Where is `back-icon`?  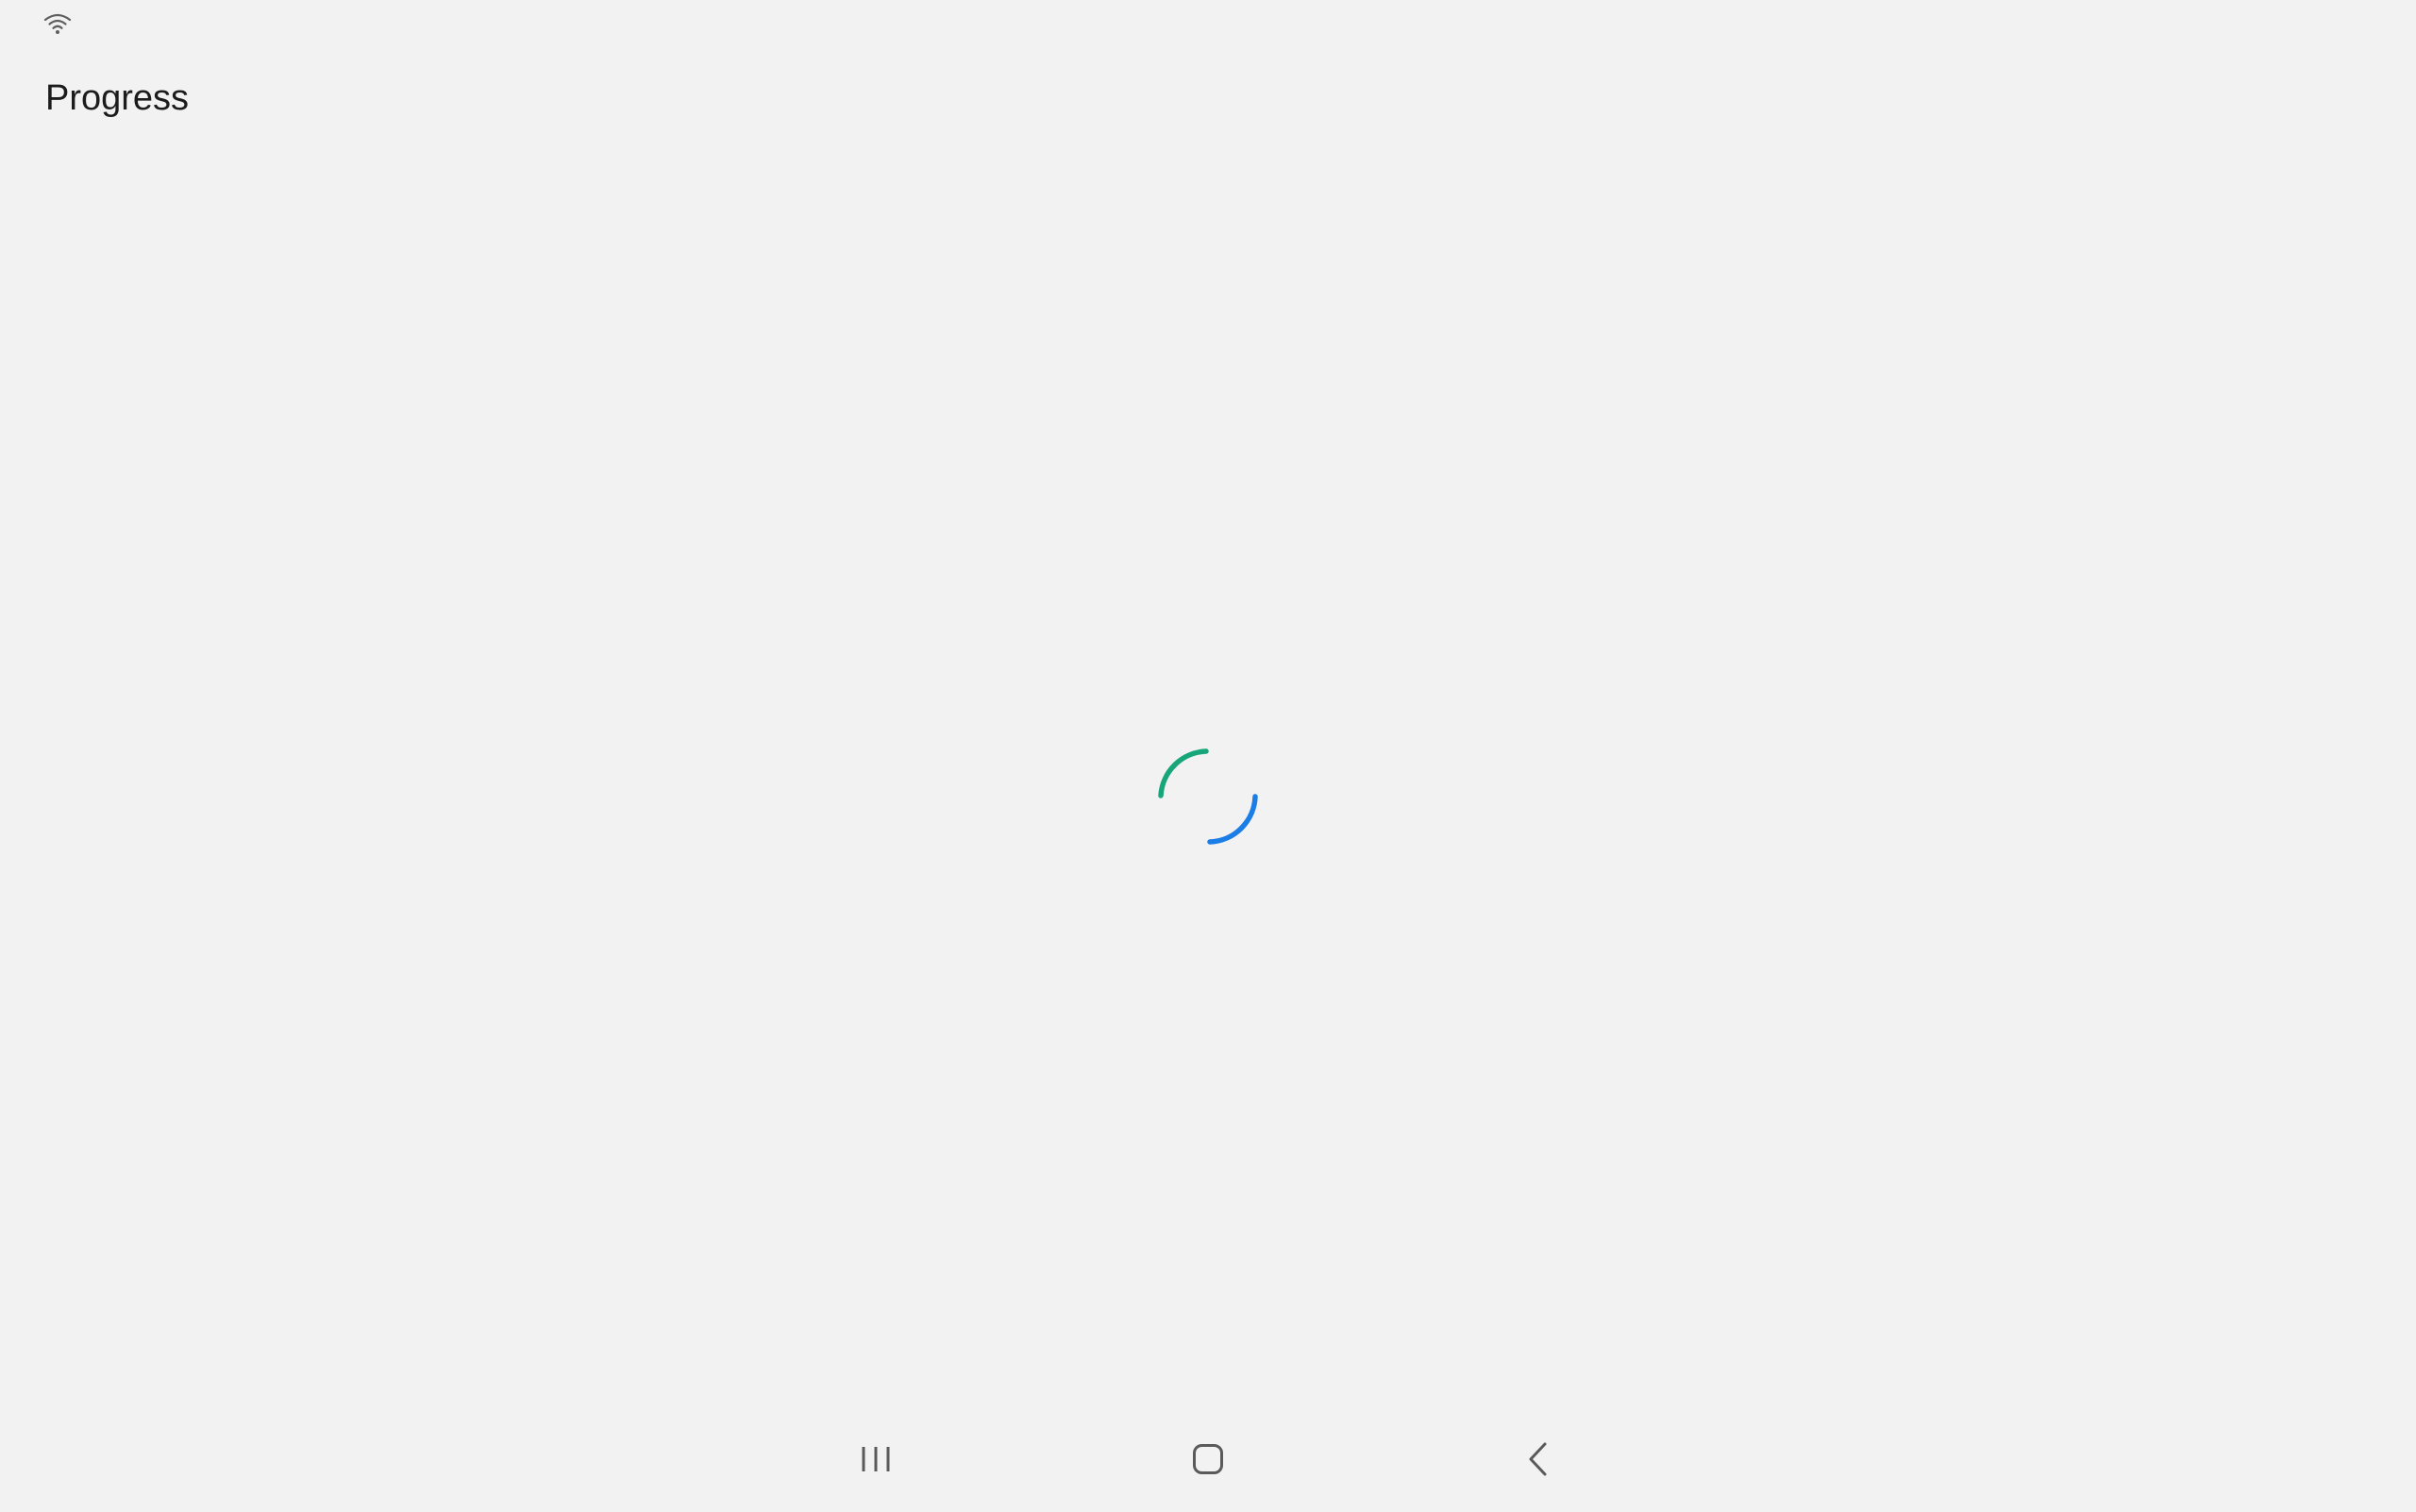
back-icon is located at coordinates (1538, 1459).